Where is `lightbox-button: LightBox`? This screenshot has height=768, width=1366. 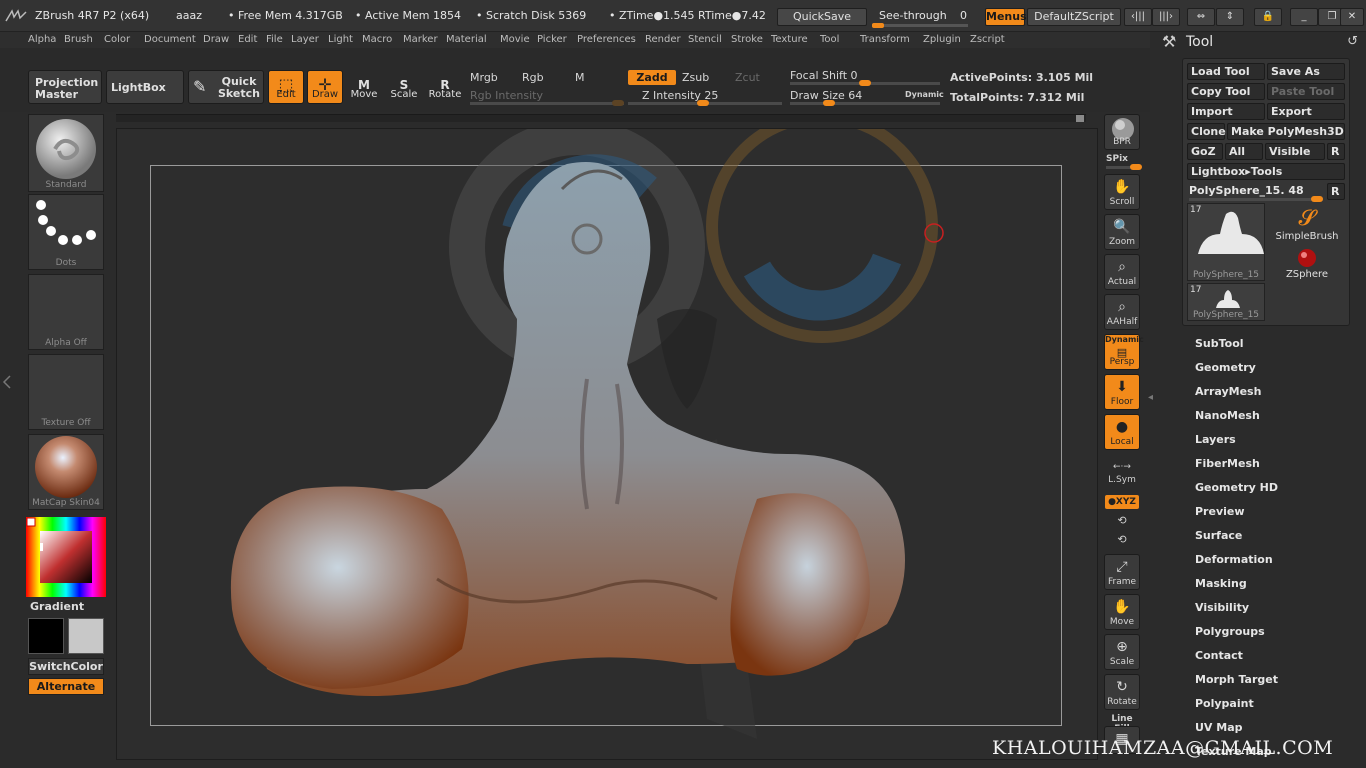
lightbox-button: LightBox is located at coordinates (145, 87).